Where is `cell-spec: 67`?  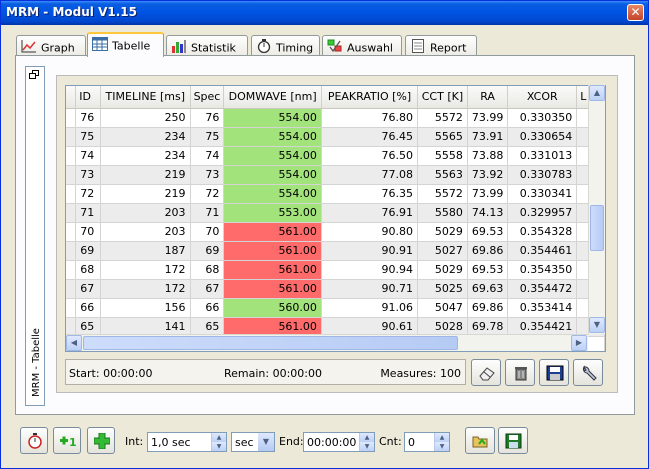
cell-spec: 67 is located at coordinates (207, 289).